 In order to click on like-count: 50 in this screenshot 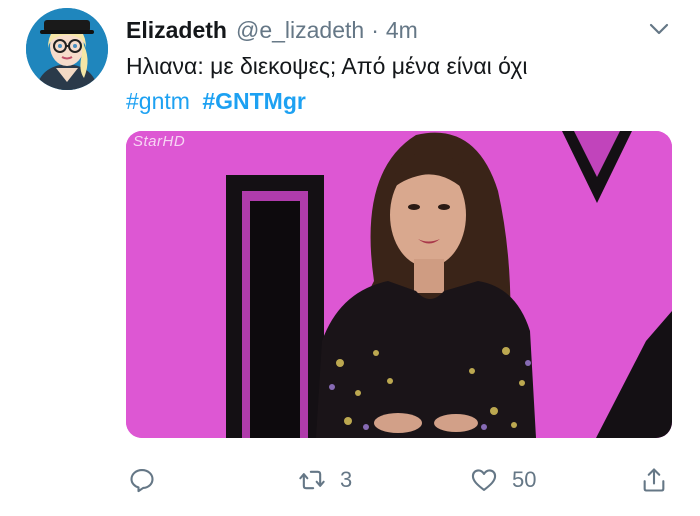, I will do `click(524, 479)`.